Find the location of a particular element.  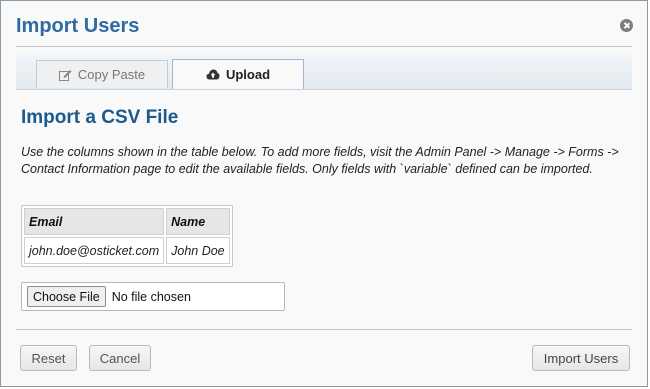

cell-name: John Doe is located at coordinates (198, 250).